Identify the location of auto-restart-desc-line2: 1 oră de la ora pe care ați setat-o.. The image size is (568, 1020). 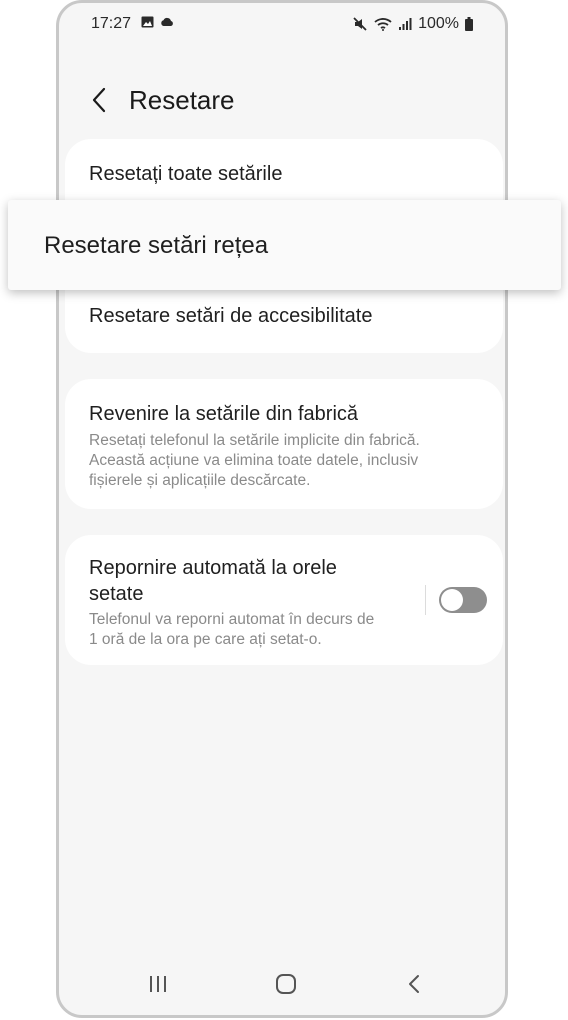
(205, 639).